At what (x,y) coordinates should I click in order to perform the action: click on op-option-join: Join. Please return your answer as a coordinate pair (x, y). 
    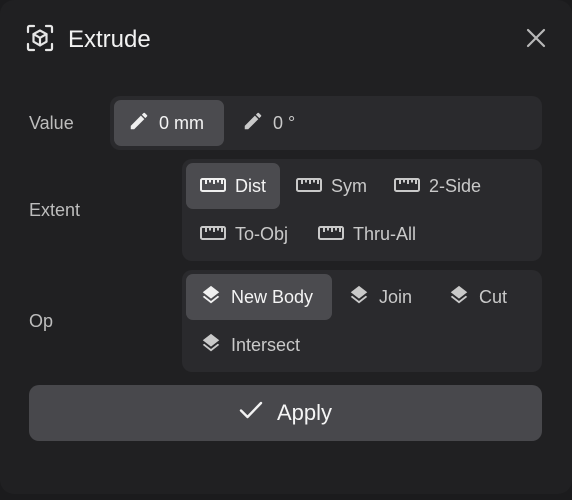
    Looking at the image, I should click on (381, 297).